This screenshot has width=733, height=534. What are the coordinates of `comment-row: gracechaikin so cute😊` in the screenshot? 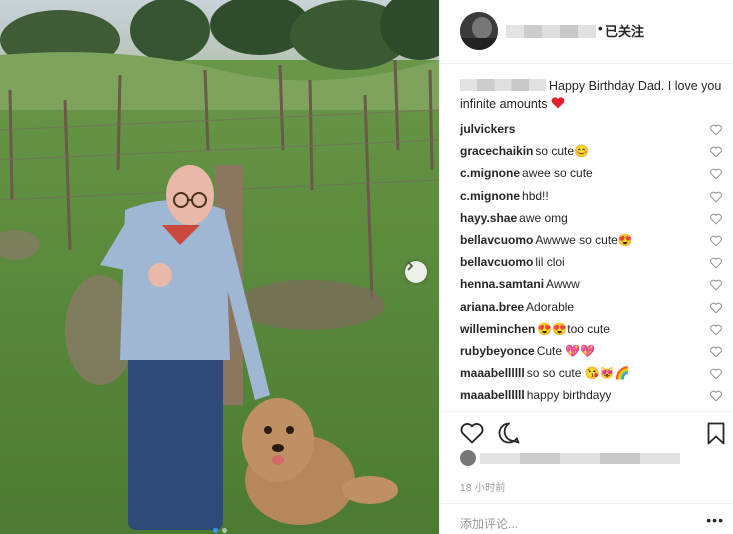 It's located at (594, 151).